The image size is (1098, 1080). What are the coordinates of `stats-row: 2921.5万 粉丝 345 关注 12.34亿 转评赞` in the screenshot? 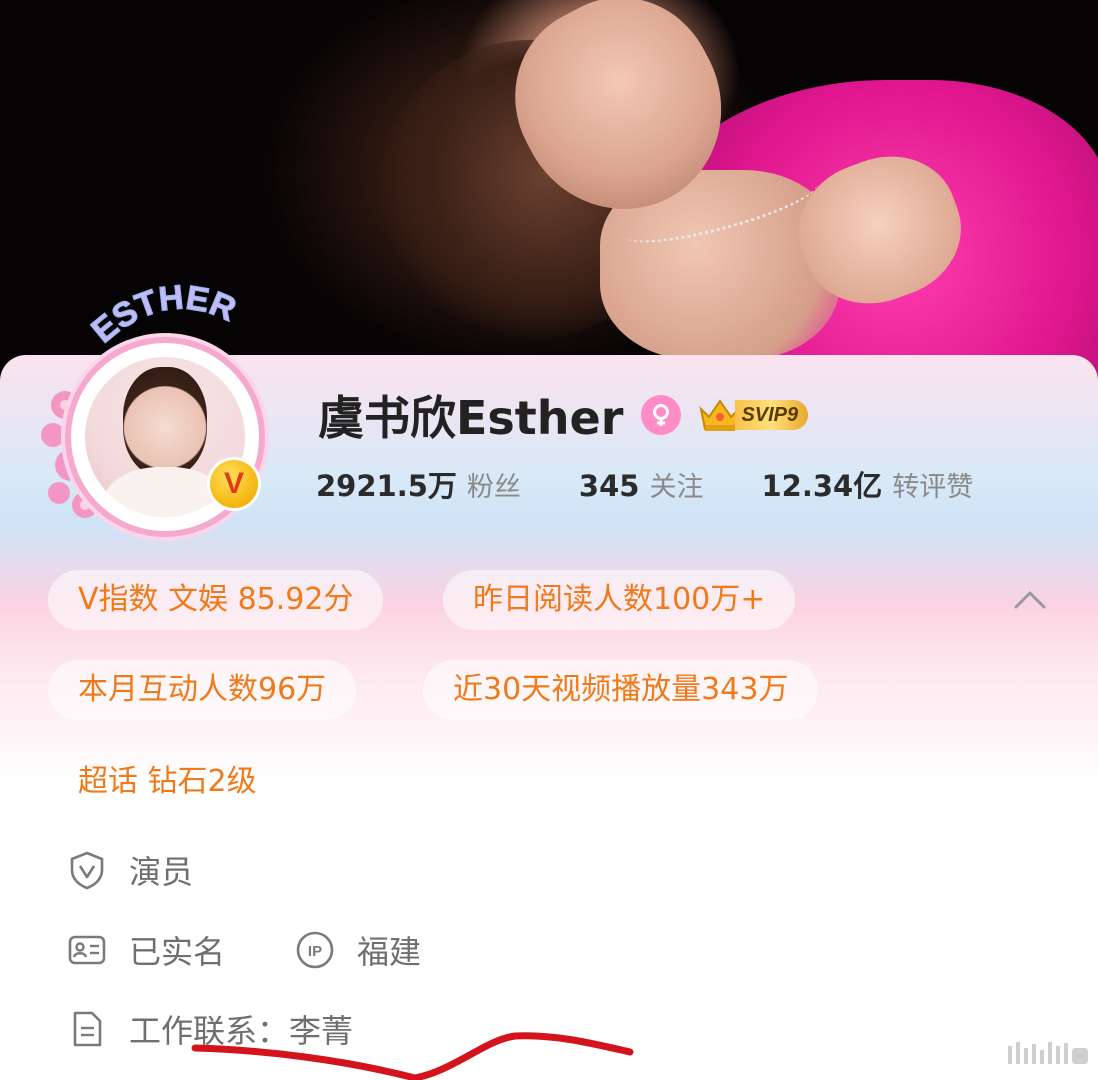 It's located at (673, 484).